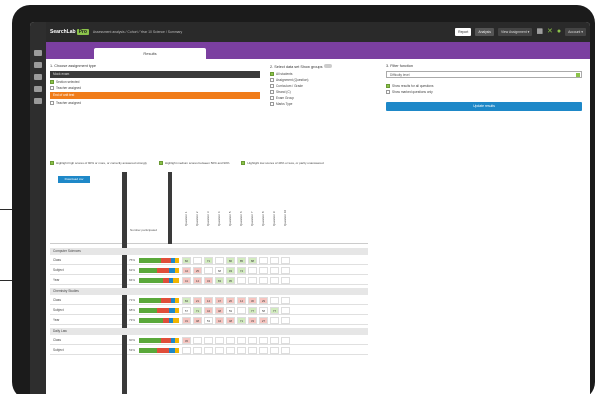 The image size is (607, 394). What do you see at coordinates (578, 75) in the screenshot?
I see `dropdown-icon` at bounding box center [578, 75].